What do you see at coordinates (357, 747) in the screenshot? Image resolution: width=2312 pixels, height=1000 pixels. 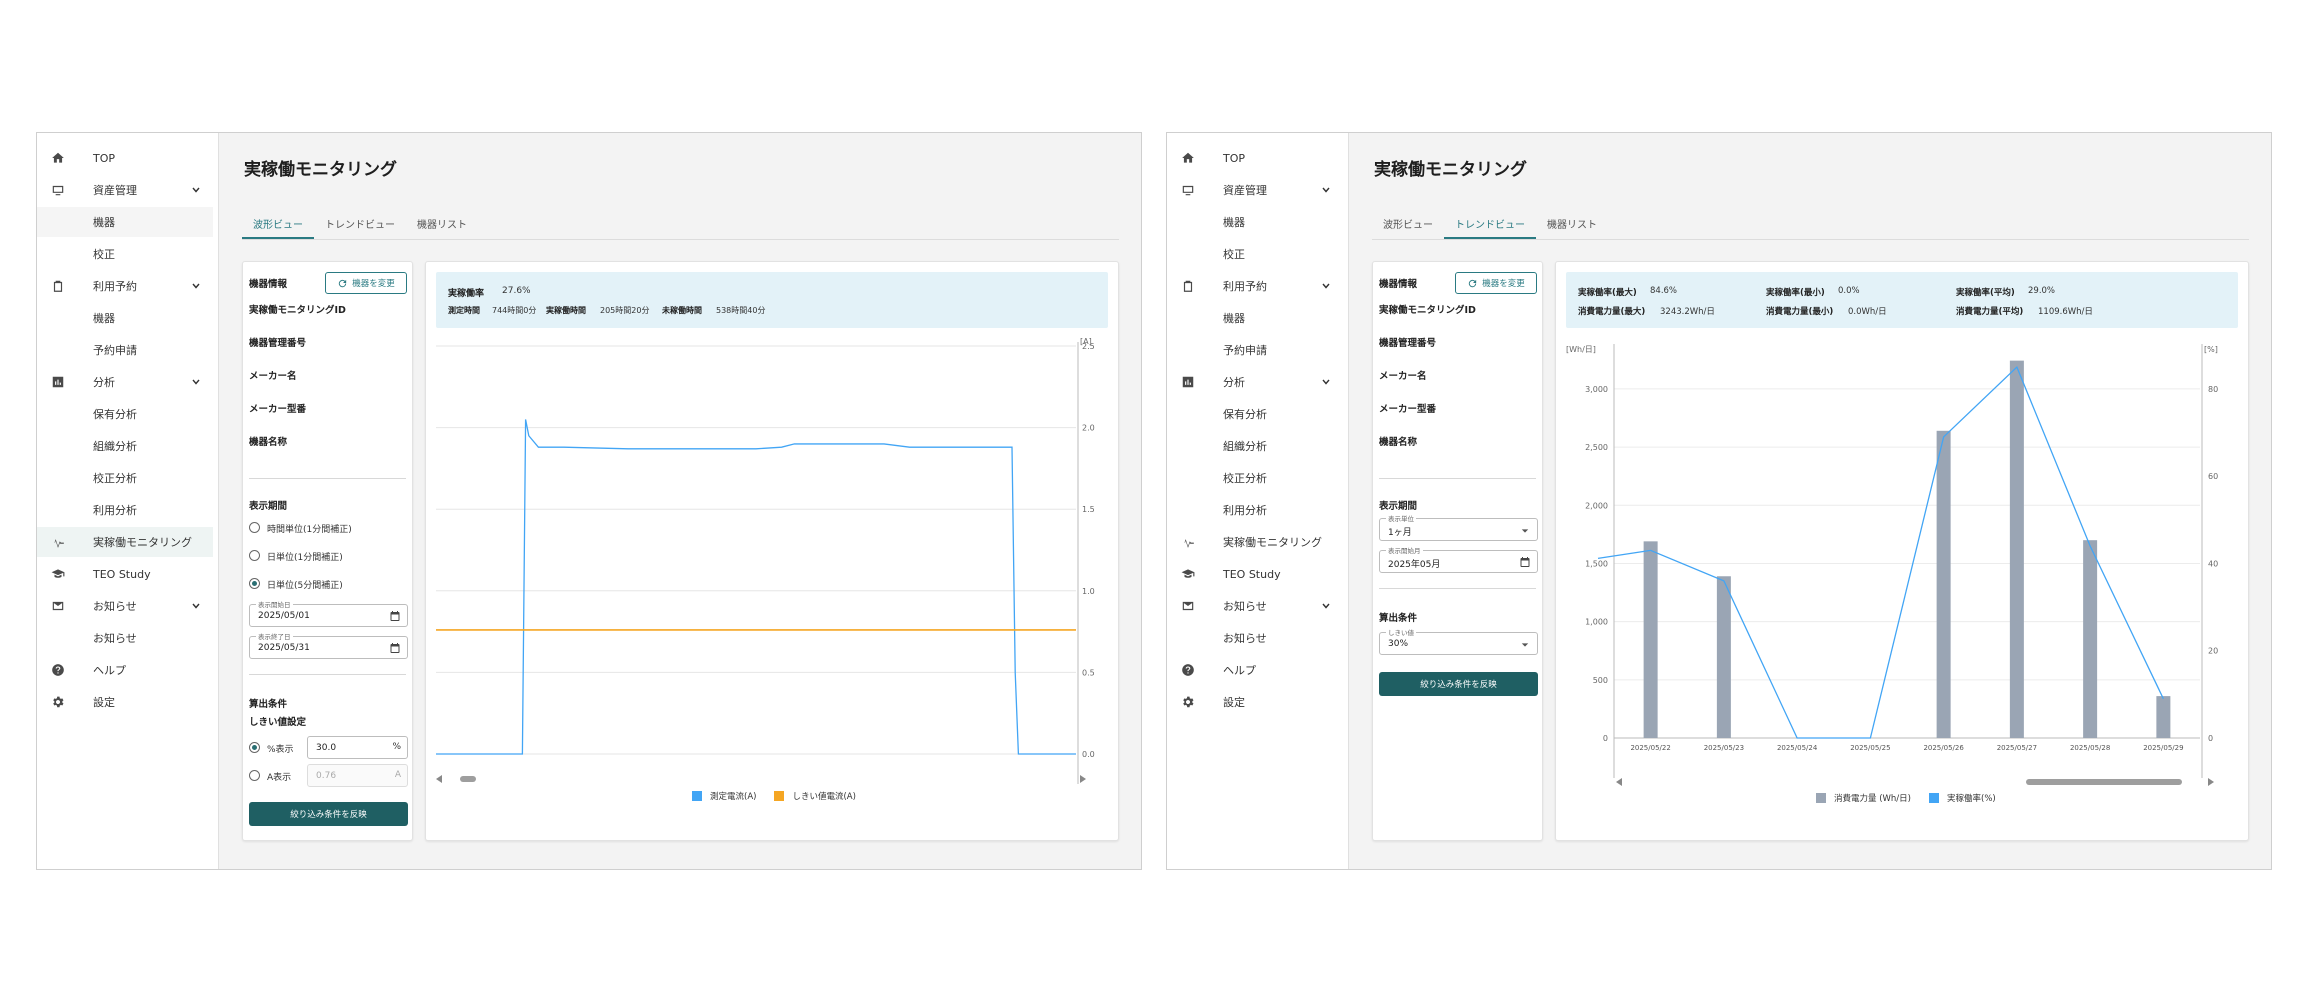 I see `threshold-percent-input: 30.0 %` at bounding box center [357, 747].